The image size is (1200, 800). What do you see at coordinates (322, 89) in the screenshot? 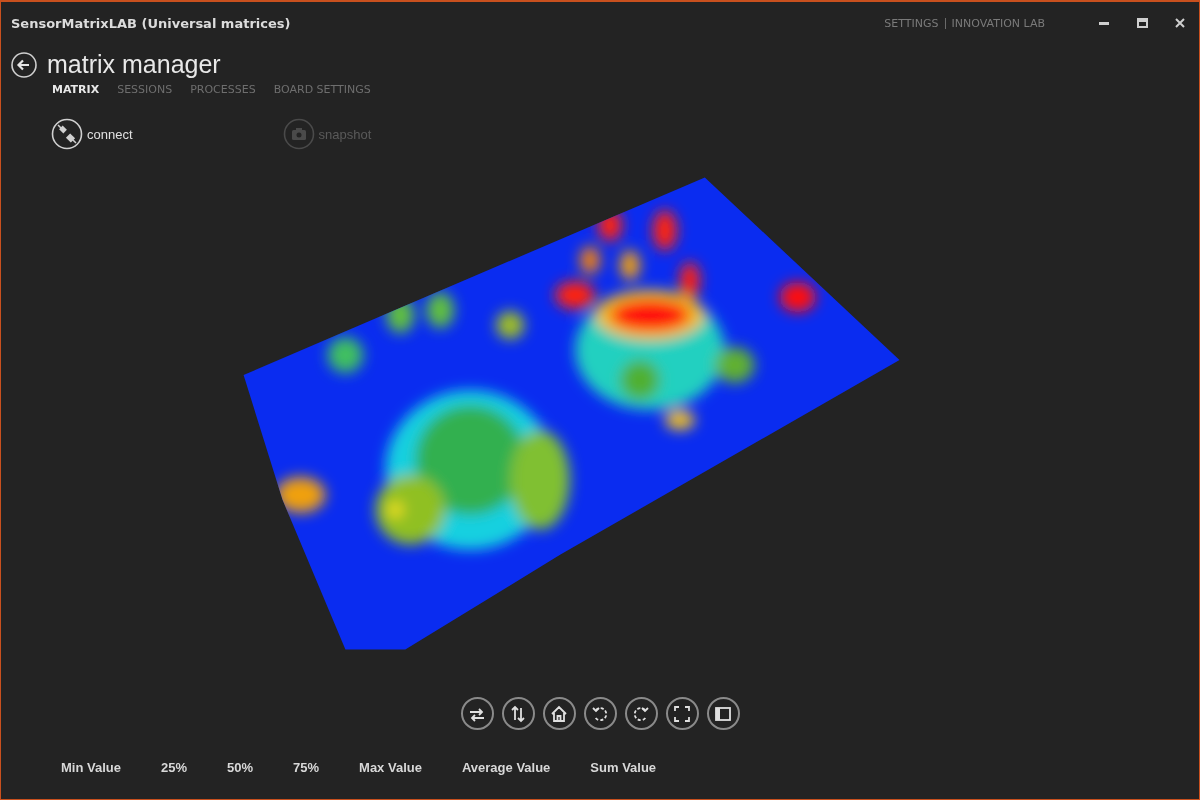
I see `tab: BOARD SETTINGS` at bounding box center [322, 89].